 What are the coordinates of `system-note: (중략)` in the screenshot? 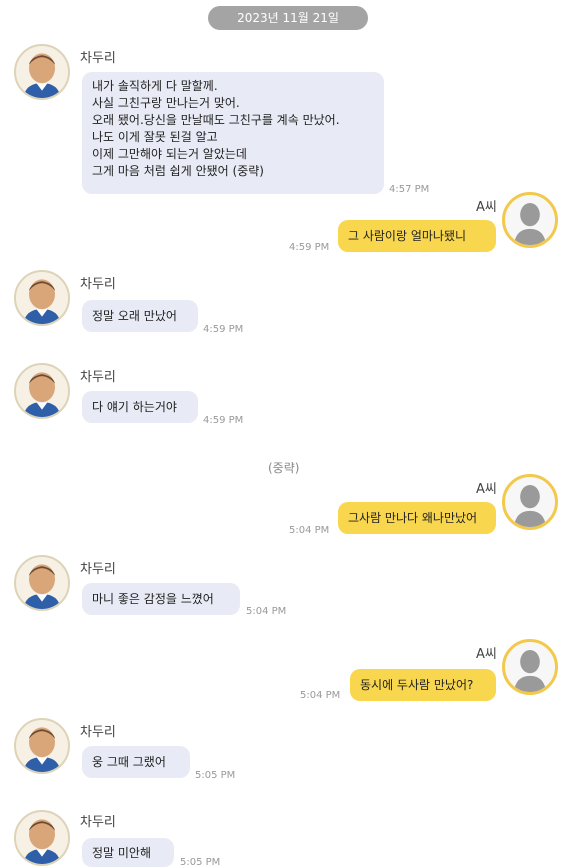 It's located at (284, 468).